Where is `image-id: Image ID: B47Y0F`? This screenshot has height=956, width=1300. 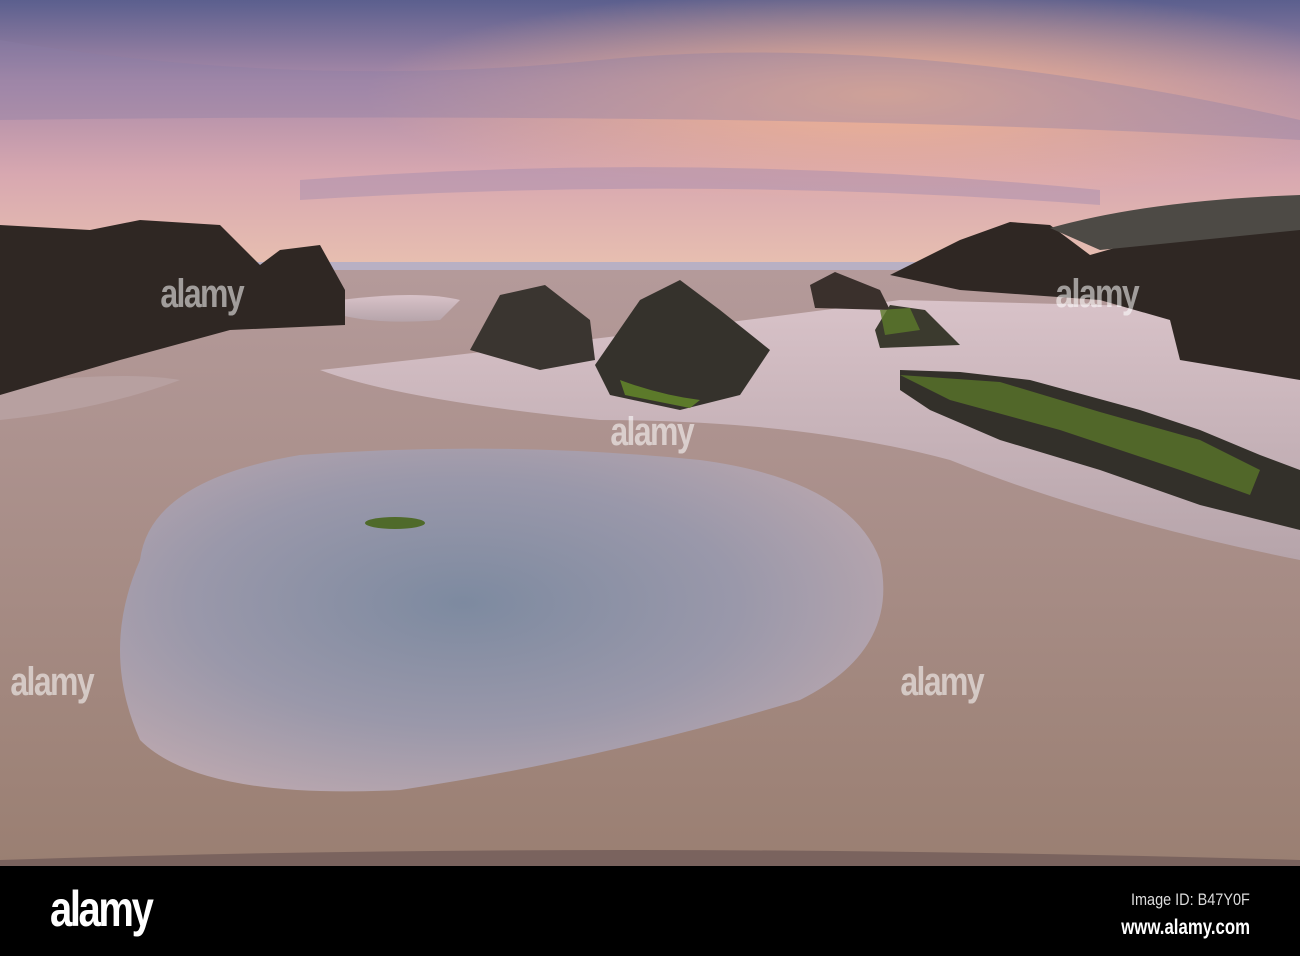 image-id: Image ID: B47Y0F is located at coordinates (1190, 899).